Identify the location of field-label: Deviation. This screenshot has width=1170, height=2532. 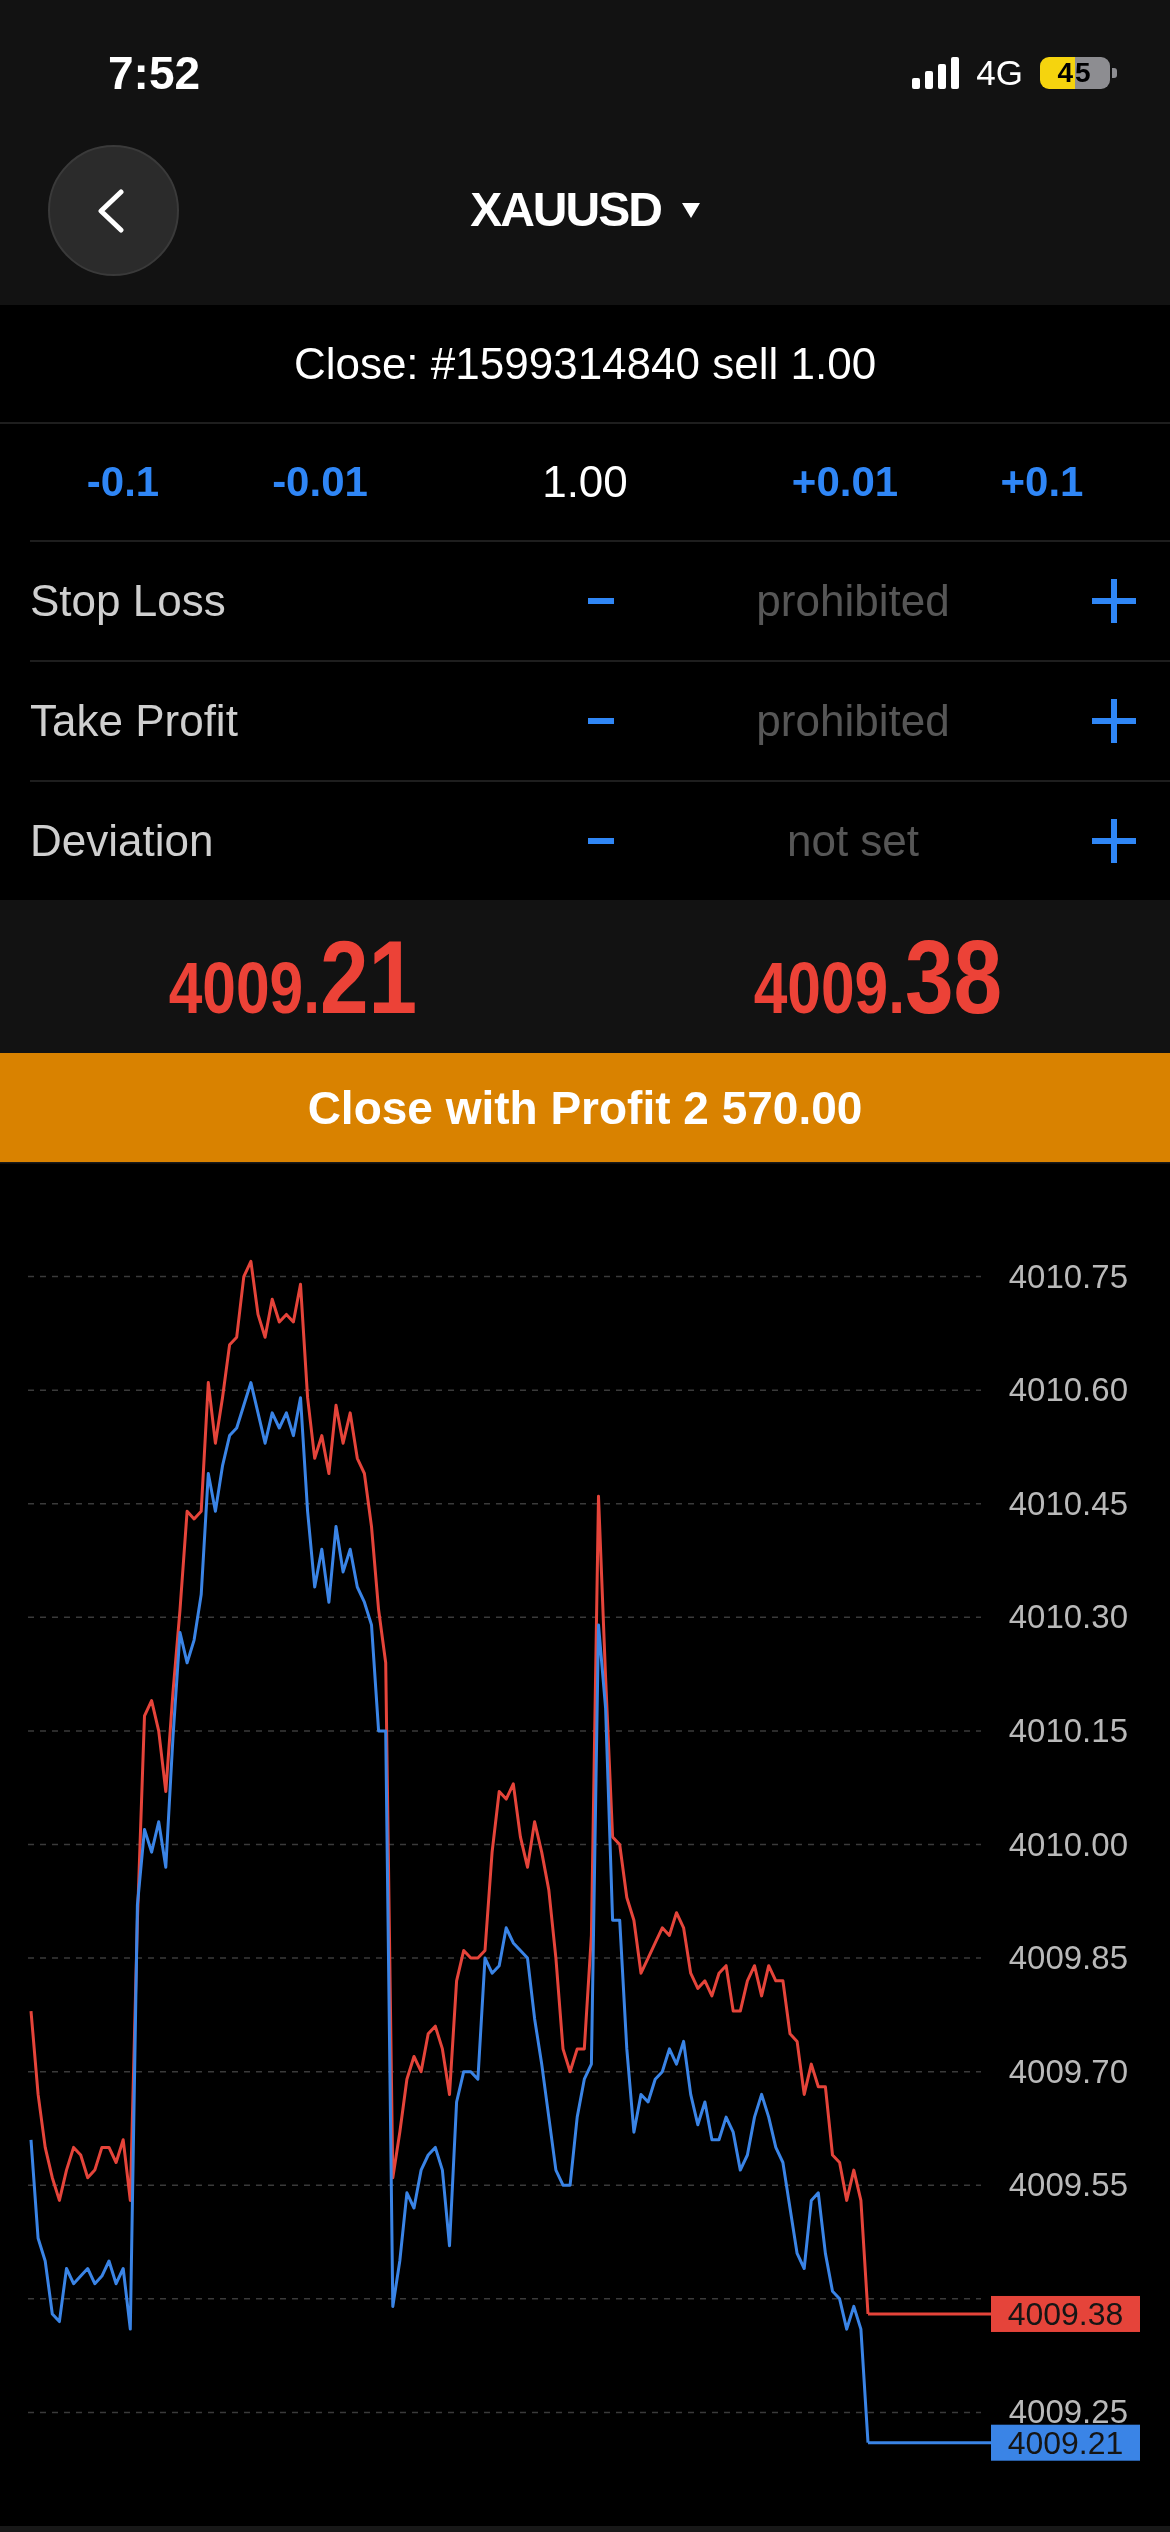
(122, 841).